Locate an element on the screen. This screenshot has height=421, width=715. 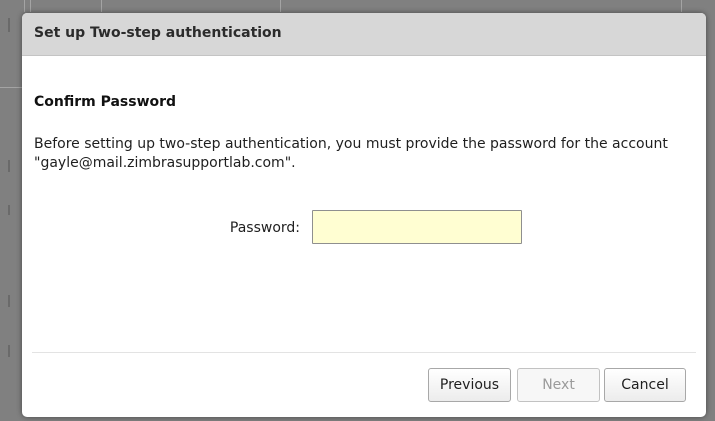
dialog-title: Set up Two-step authentication is located at coordinates (158, 33).